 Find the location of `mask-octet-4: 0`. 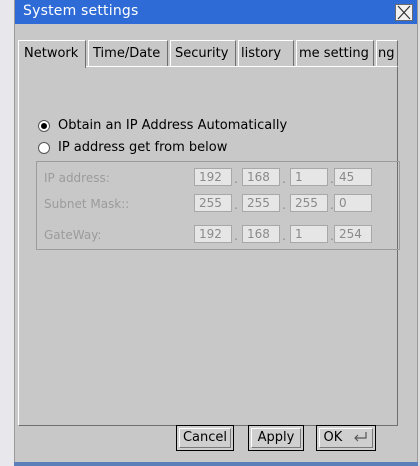

mask-octet-4: 0 is located at coordinates (353, 203).